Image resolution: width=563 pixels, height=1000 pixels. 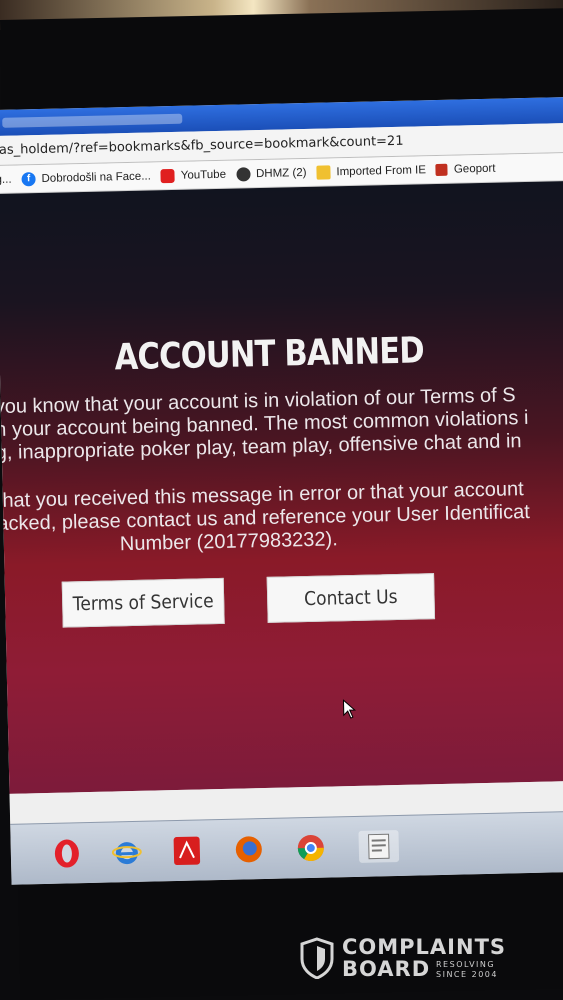 What do you see at coordinates (203, 175) in the screenshot?
I see `bookmark-label: YouTube` at bounding box center [203, 175].